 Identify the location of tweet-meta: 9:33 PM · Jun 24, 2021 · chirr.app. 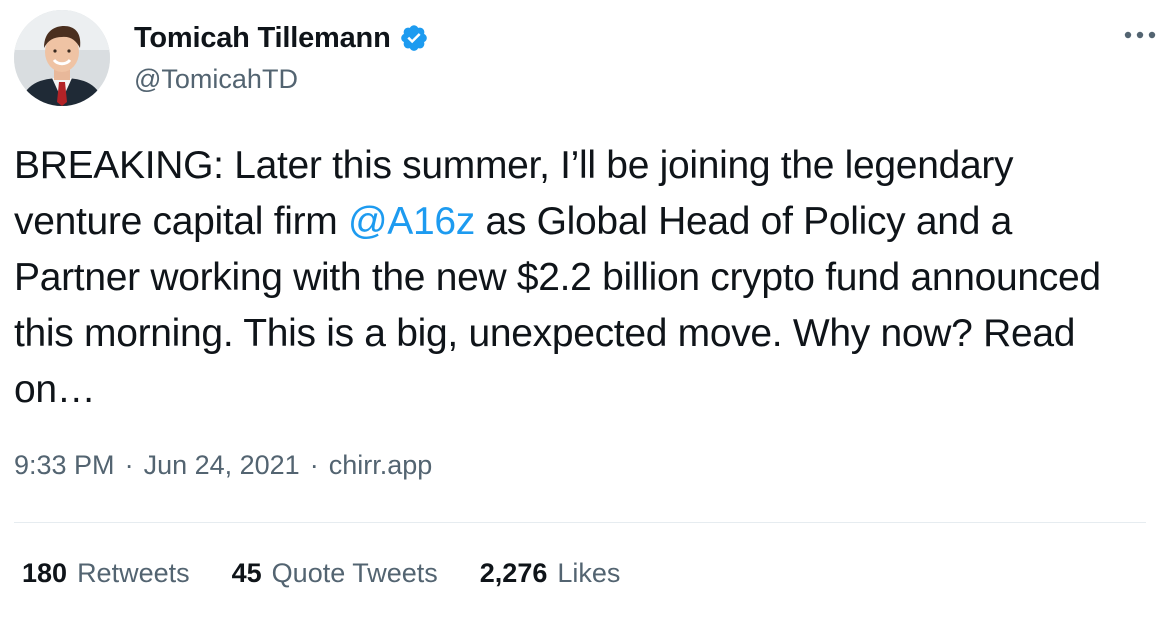
(223, 465).